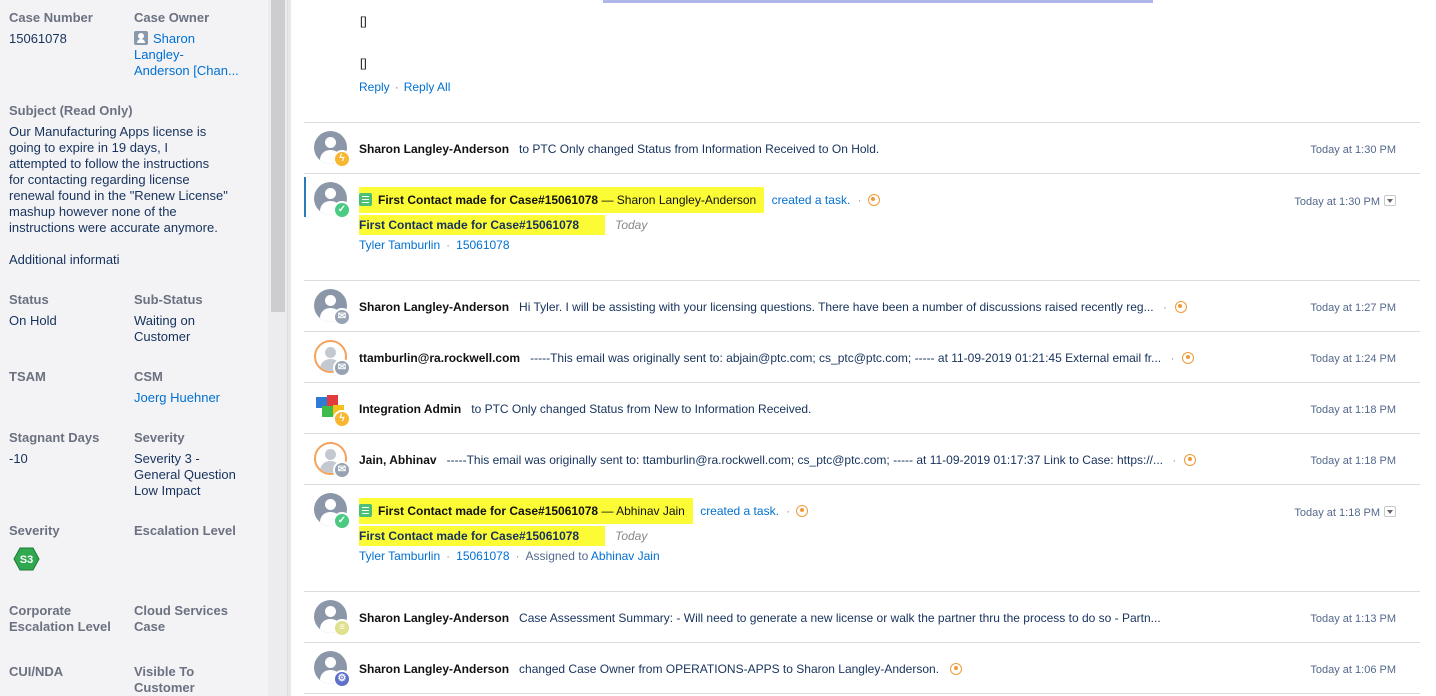 This screenshot has width=1436, height=696. I want to click on severity-badge-field: Severity, so click(34, 531).